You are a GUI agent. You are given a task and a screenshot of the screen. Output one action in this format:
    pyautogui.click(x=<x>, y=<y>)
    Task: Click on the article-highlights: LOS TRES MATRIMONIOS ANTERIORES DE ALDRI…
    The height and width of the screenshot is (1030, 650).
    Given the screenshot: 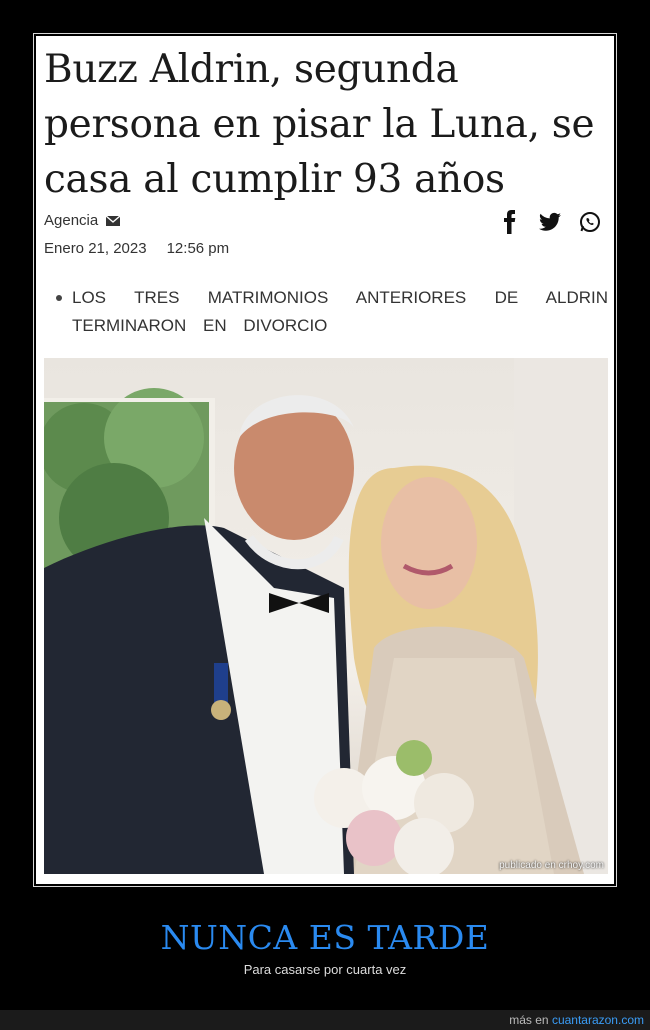 What is the action you would take?
    pyautogui.click(x=332, y=312)
    